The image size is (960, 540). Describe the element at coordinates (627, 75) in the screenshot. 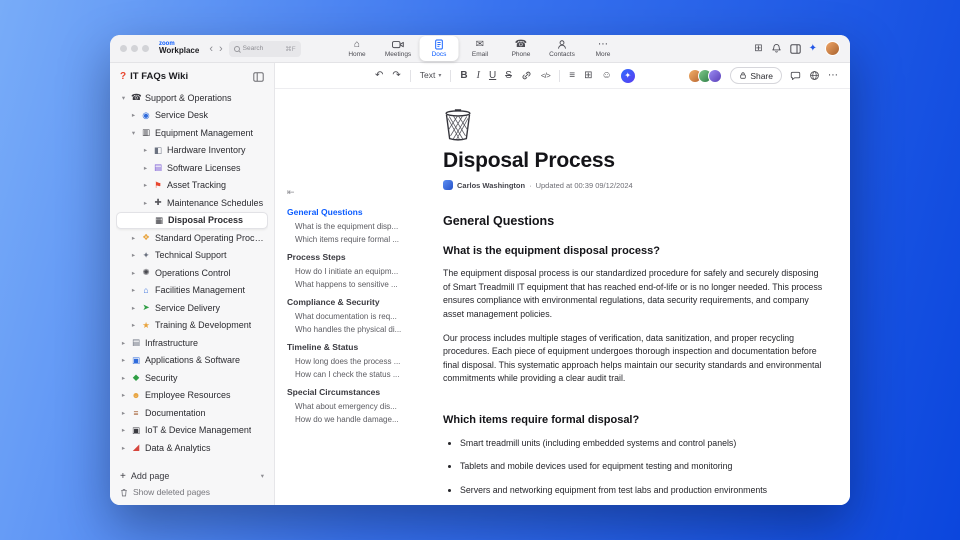

I see `ai-companion-button: ✦` at that location.